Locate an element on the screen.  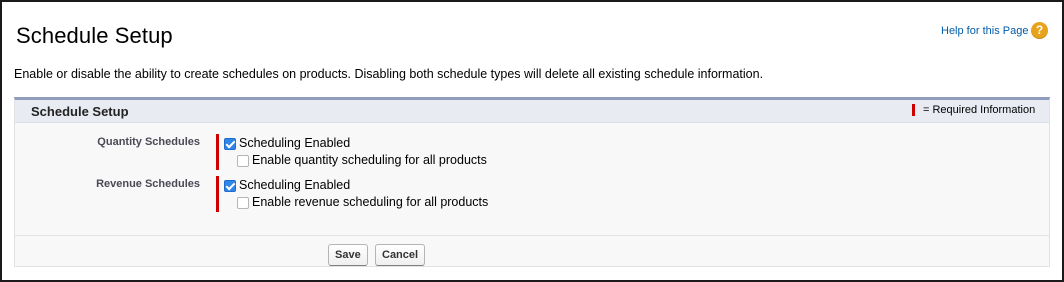
help-link: Help for this Page is located at coordinates (984, 31).